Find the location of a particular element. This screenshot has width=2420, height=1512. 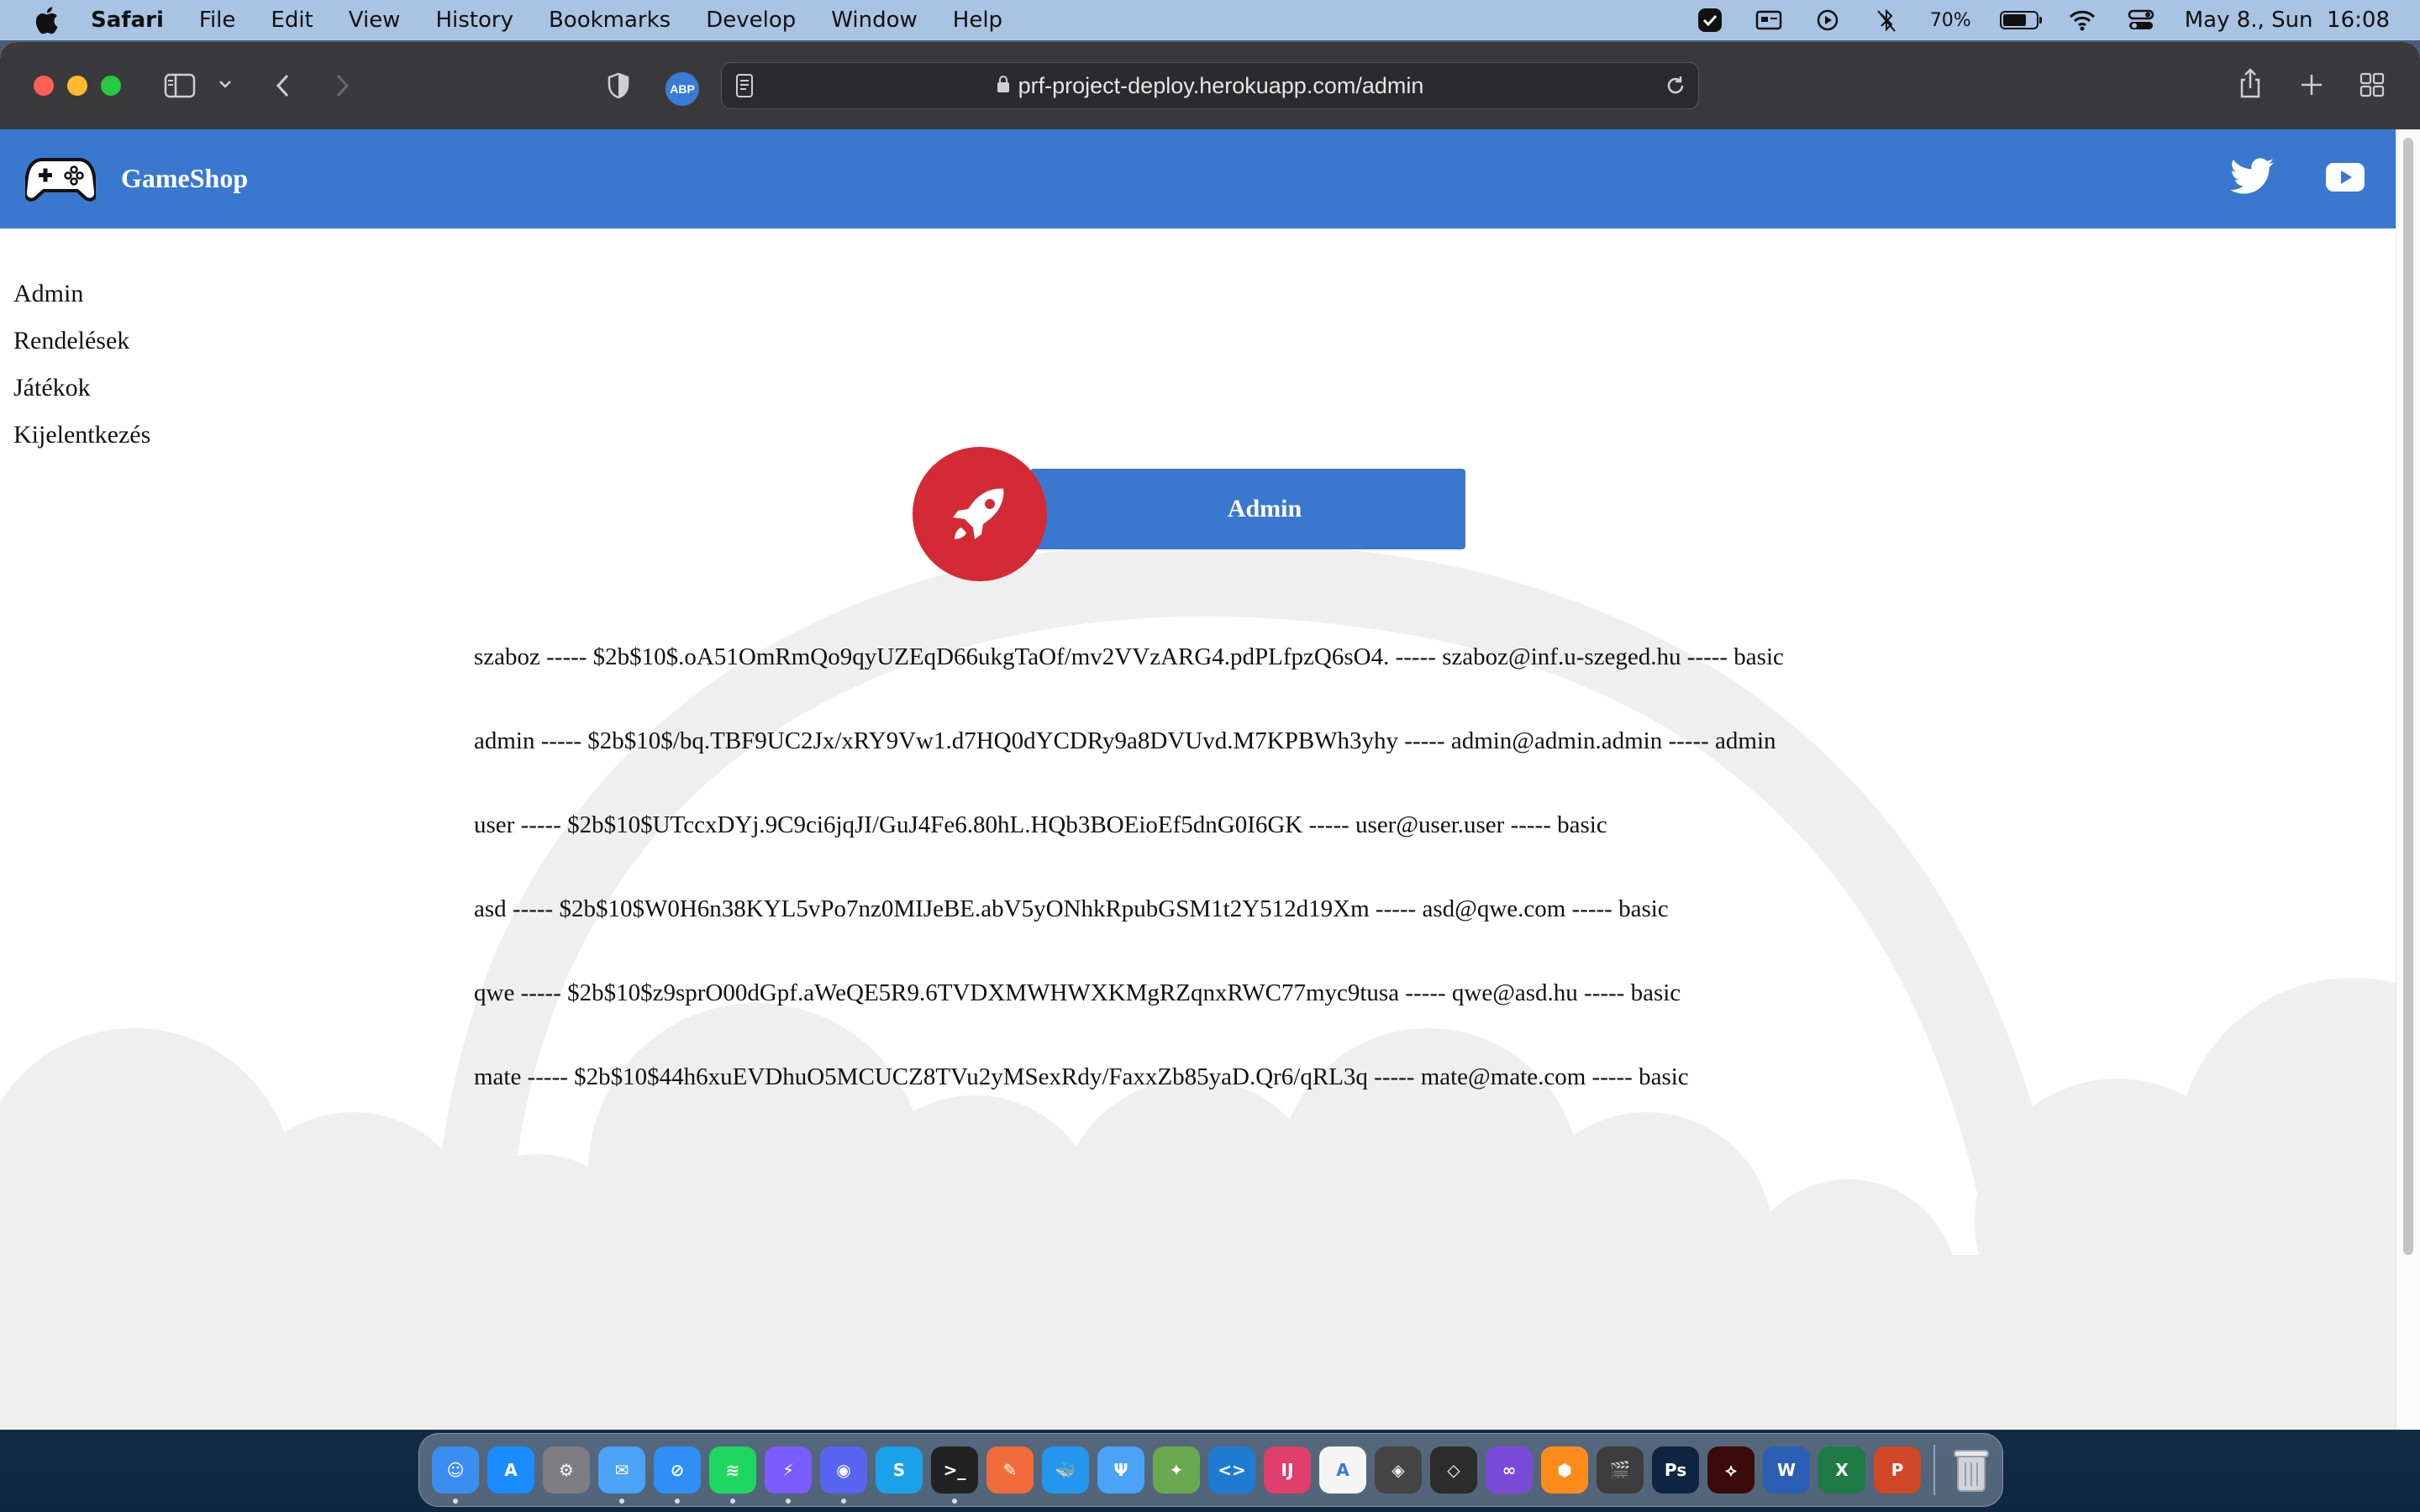

dock: ☺ A ⚙ ✉ ⊘ ≋ ⚡ ◉ S >_ ✎ 🐳 Ψ ✦ <> IJ A ◈ ◇ ∞ ⬢ 🎬 Ps ⟡ W X P is located at coordinates (1210, 1470).